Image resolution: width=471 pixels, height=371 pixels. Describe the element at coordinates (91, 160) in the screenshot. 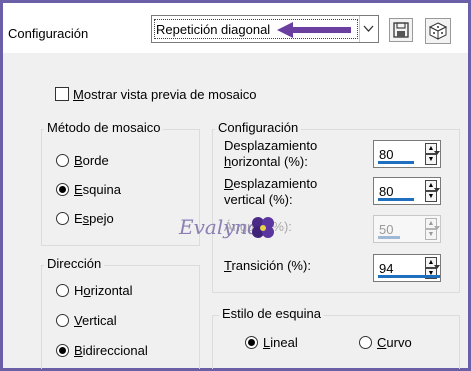

I see `radio-borde-label: Borde` at that location.